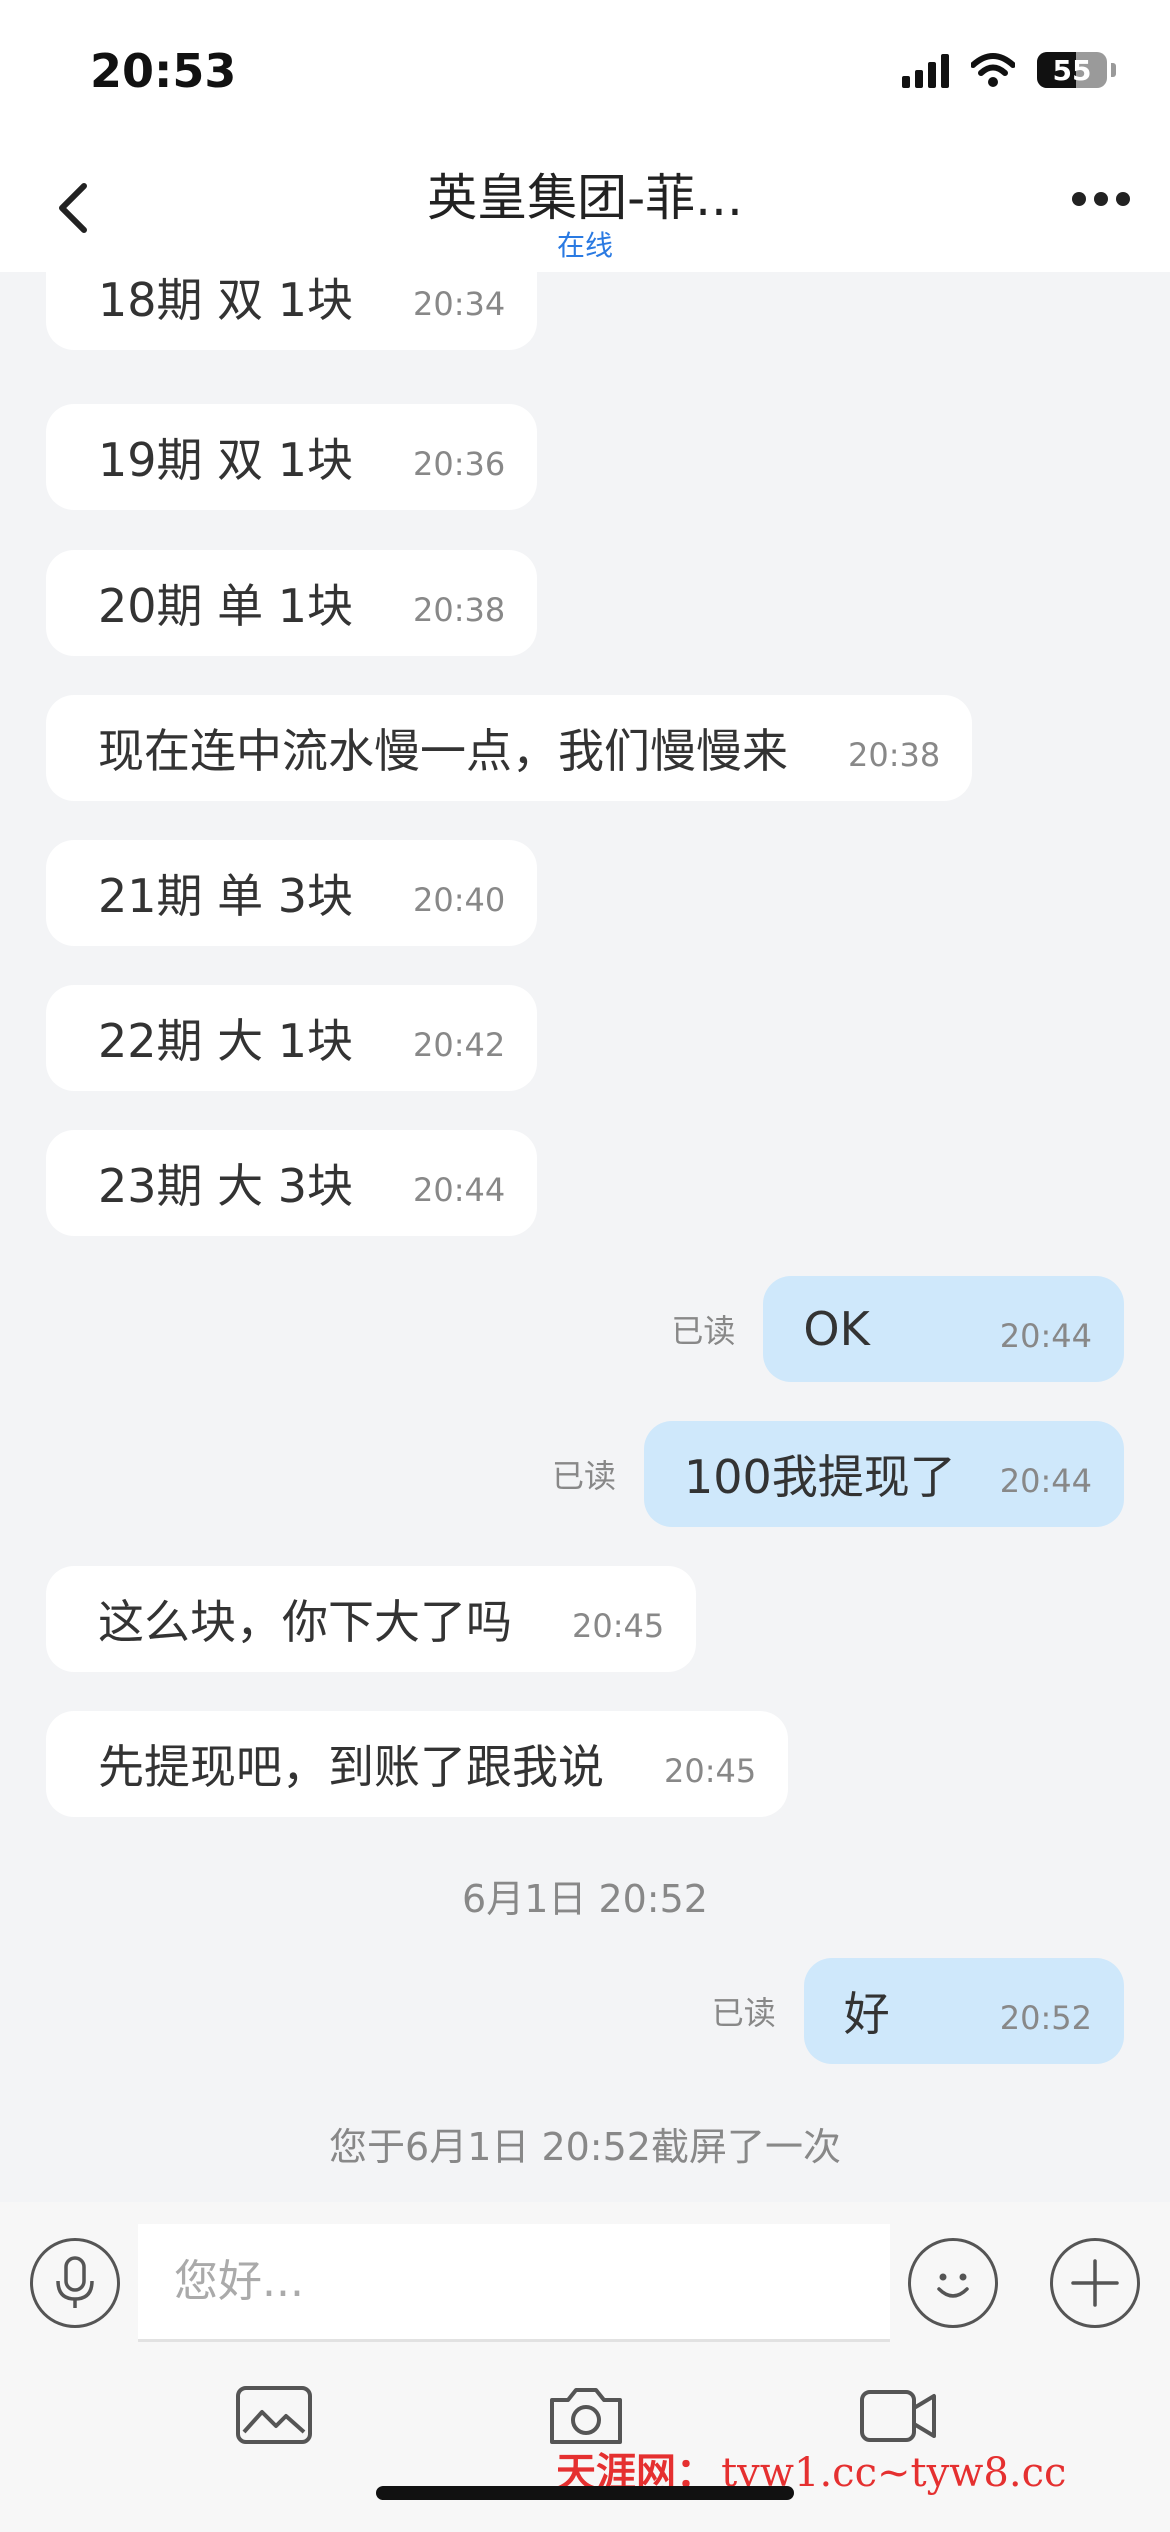  Describe the element at coordinates (584, 245) in the screenshot. I see `online-status: 在线` at that location.